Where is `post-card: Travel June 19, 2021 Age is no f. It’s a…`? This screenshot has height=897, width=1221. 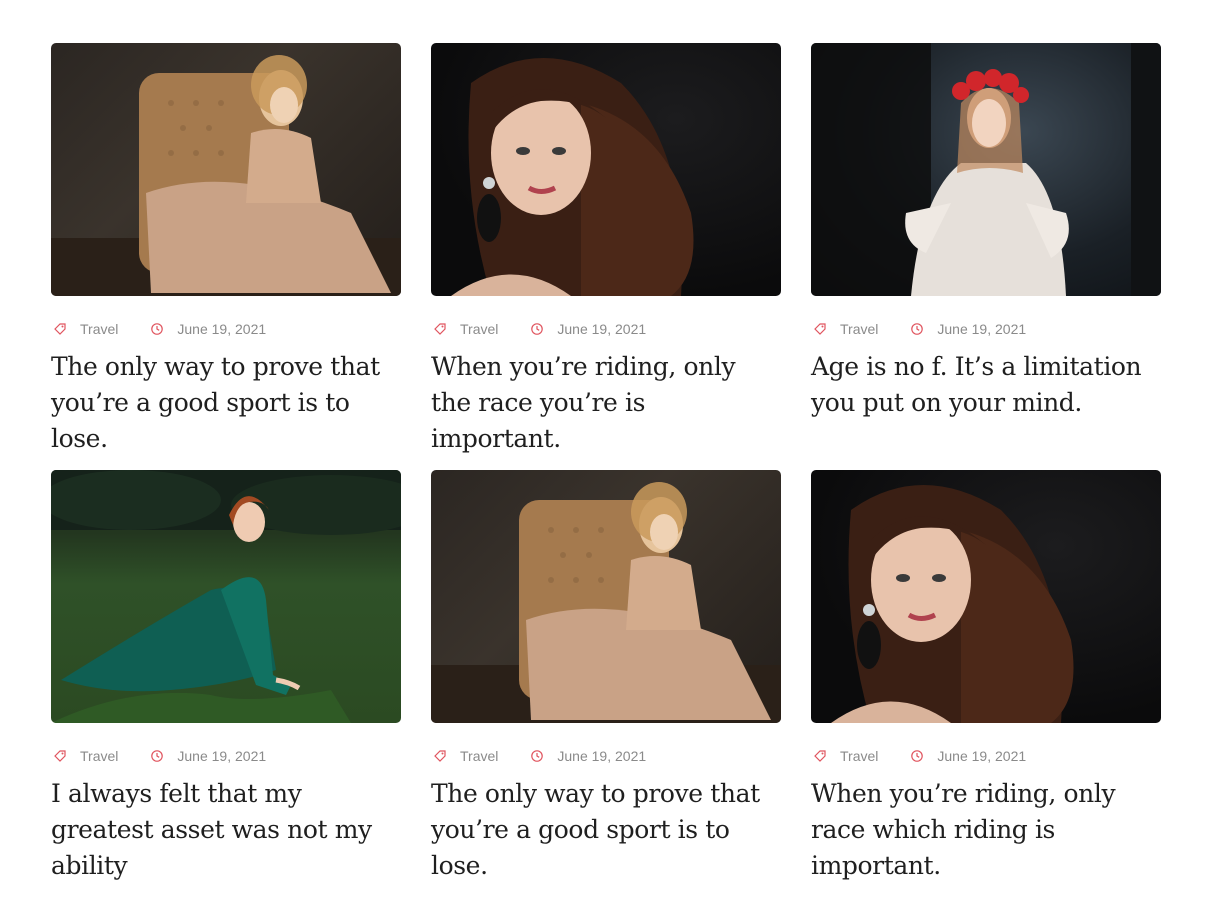 post-card: Travel June 19, 2021 Age is no f. It’s a… is located at coordinates (986, 256).